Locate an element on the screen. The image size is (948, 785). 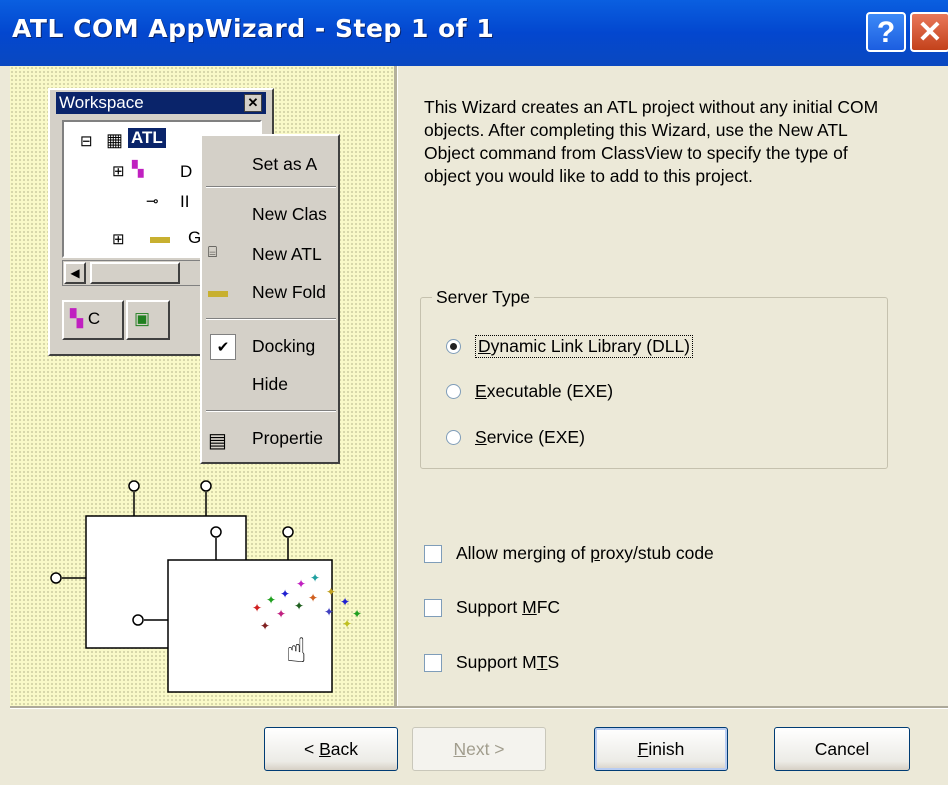
checkbox-support-mfc: Support MFC is located at coordinates (492, 607).